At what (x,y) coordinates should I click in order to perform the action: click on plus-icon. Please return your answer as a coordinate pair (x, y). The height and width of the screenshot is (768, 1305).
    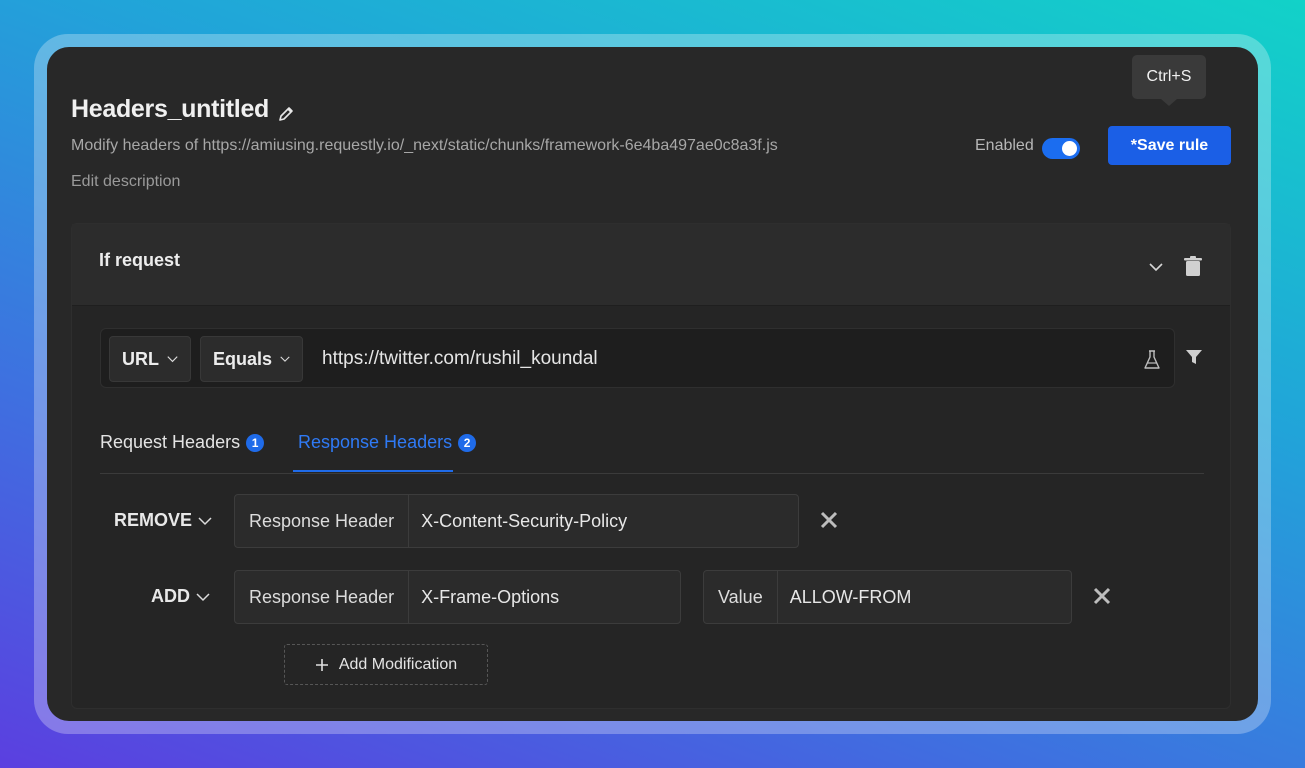
    Looking at the image, I should click on (321, 664).